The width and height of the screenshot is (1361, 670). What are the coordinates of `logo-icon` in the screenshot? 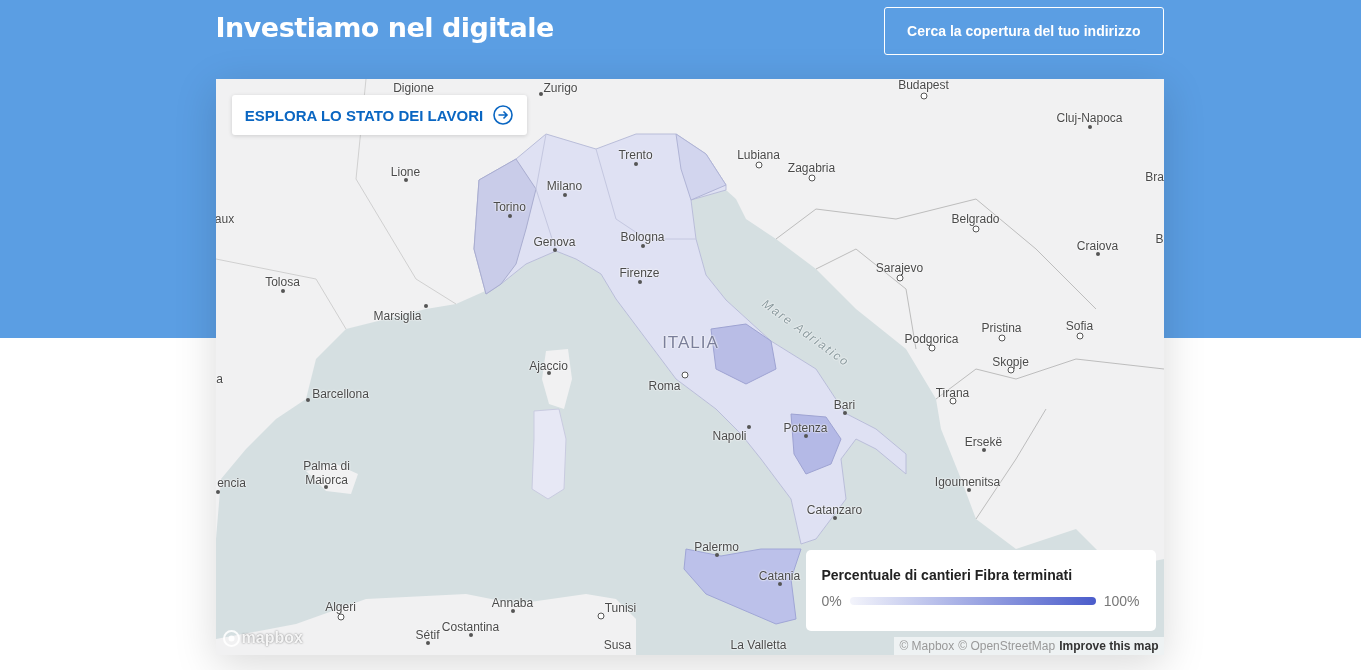 It's located at (231, 638).